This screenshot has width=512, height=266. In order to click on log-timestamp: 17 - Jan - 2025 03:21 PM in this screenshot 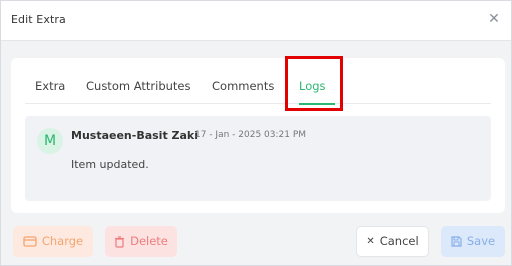, I will do `click(251, 135)`.